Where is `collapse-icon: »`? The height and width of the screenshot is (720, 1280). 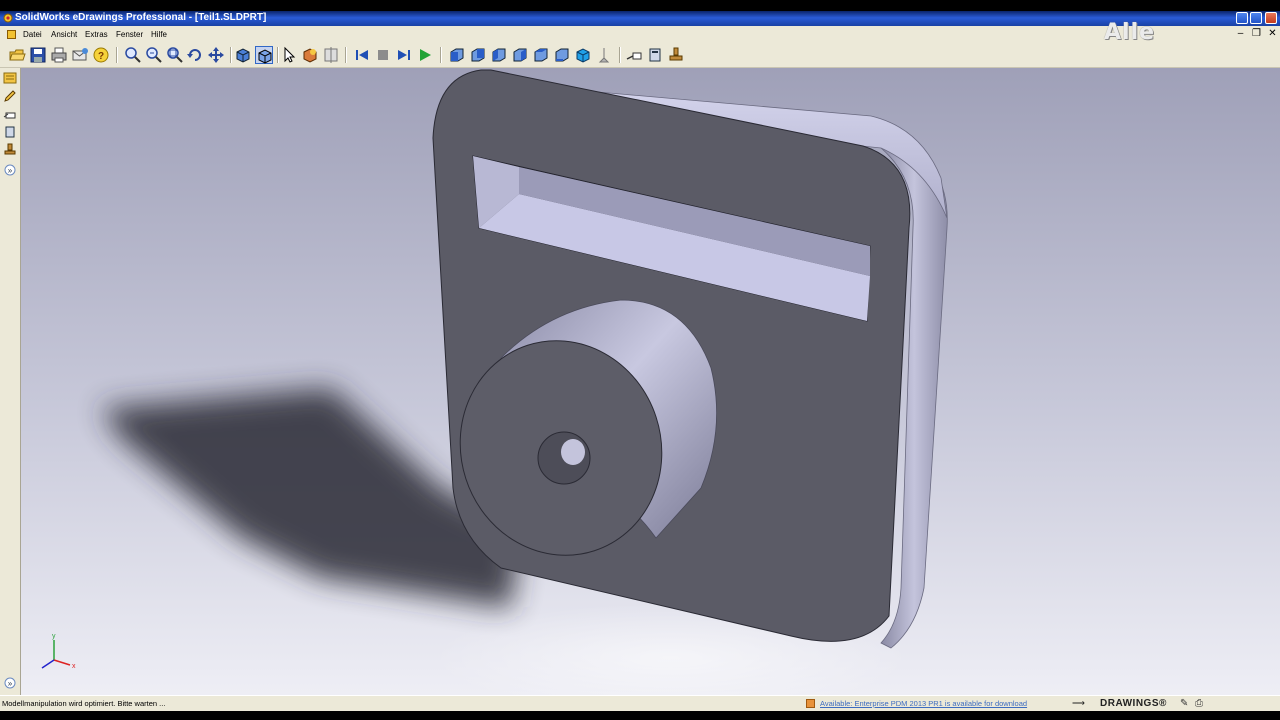
collapse-icon: » is located at coordinates (10, 683).